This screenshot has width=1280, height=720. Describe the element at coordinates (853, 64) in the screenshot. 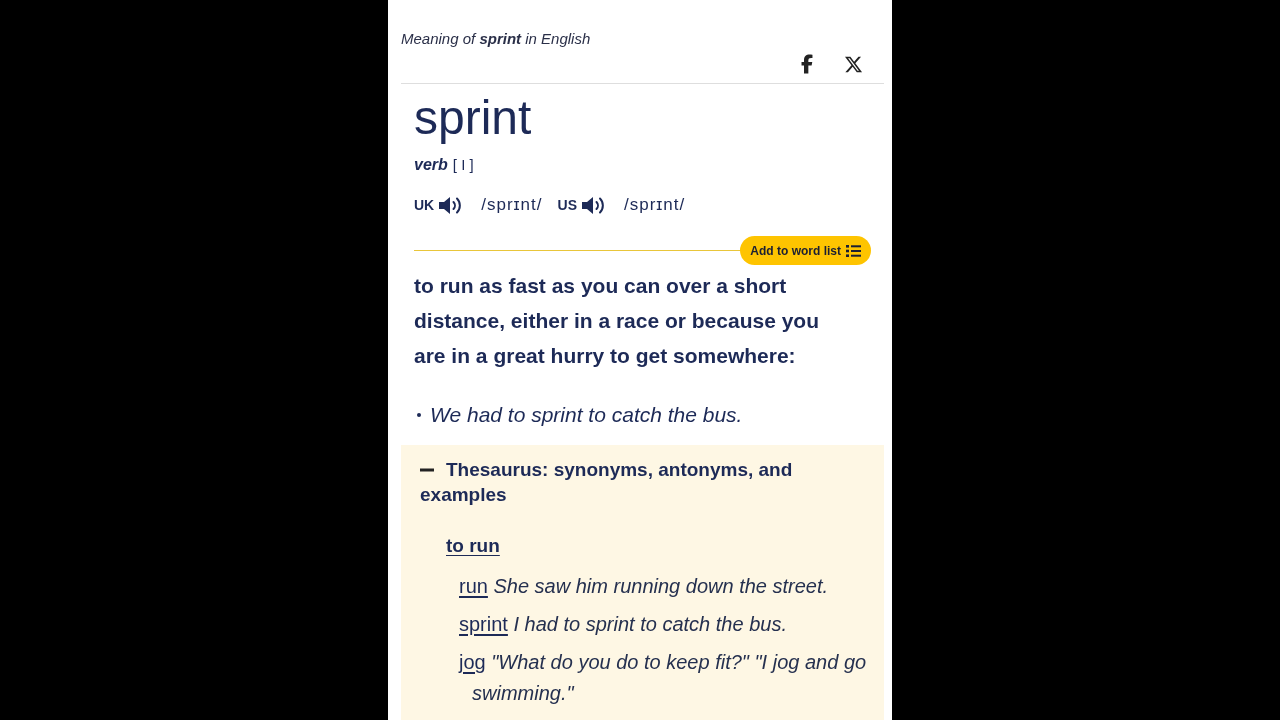

I see `x-logo-icon` at that location.